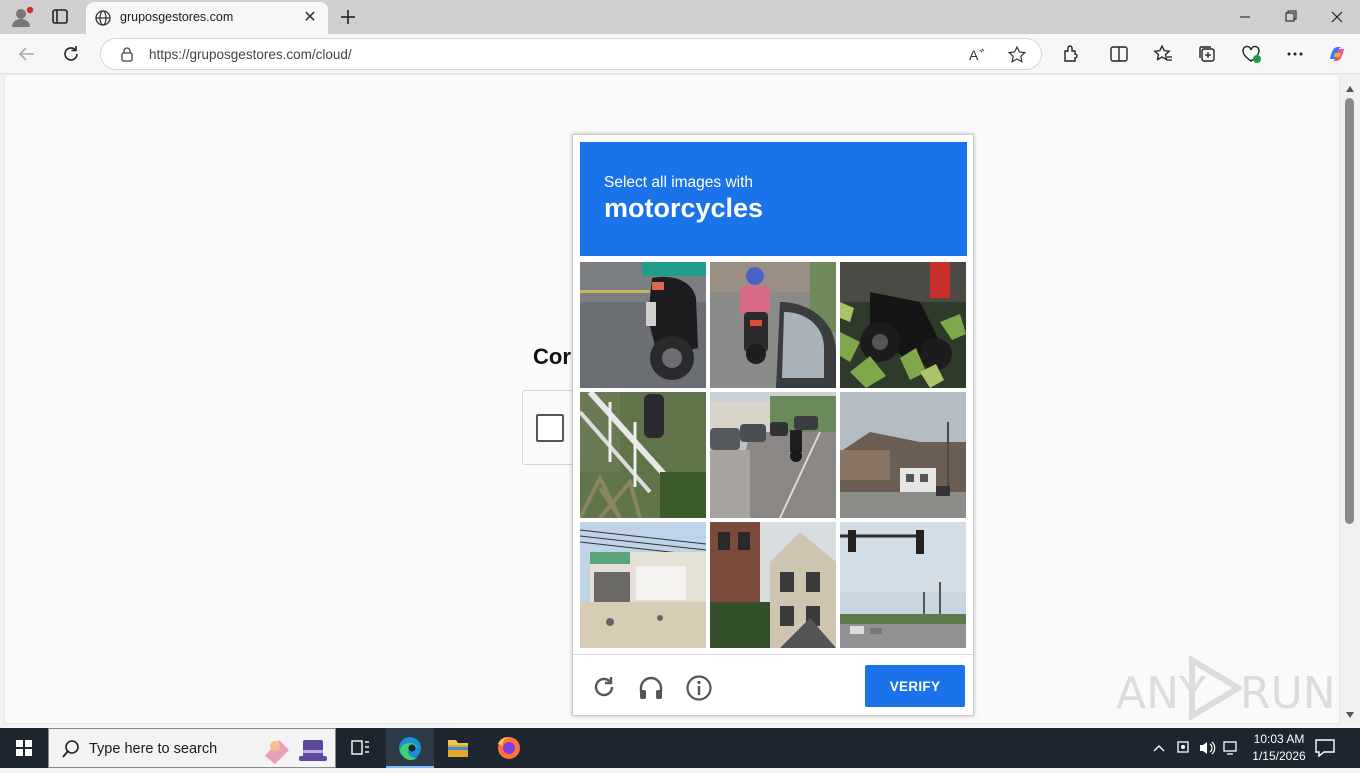 This screenshot has width=1360, height=773. What do you see at coordinates (1279, 756) in the screenshot?
I see `clock-date: 1/15/2026` at bounding box center [1279, 756].